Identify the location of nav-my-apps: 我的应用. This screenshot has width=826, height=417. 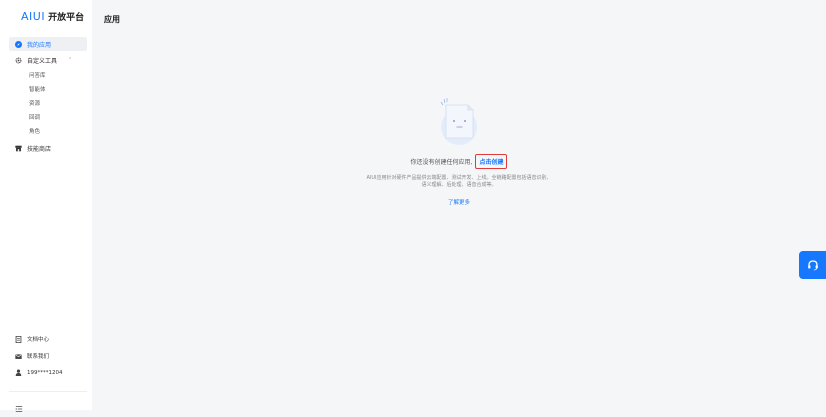
(48, 44).